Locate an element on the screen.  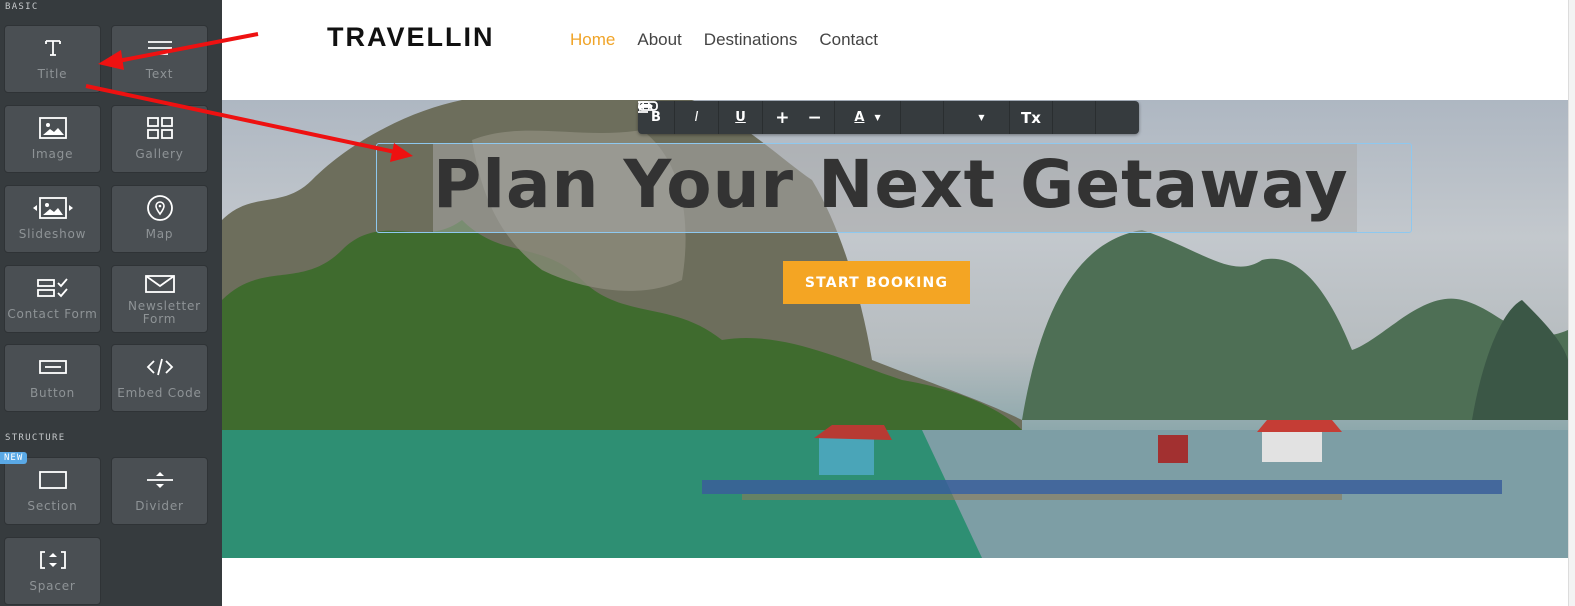
font-size-buttons: + − is located at coordinates (799, 117).